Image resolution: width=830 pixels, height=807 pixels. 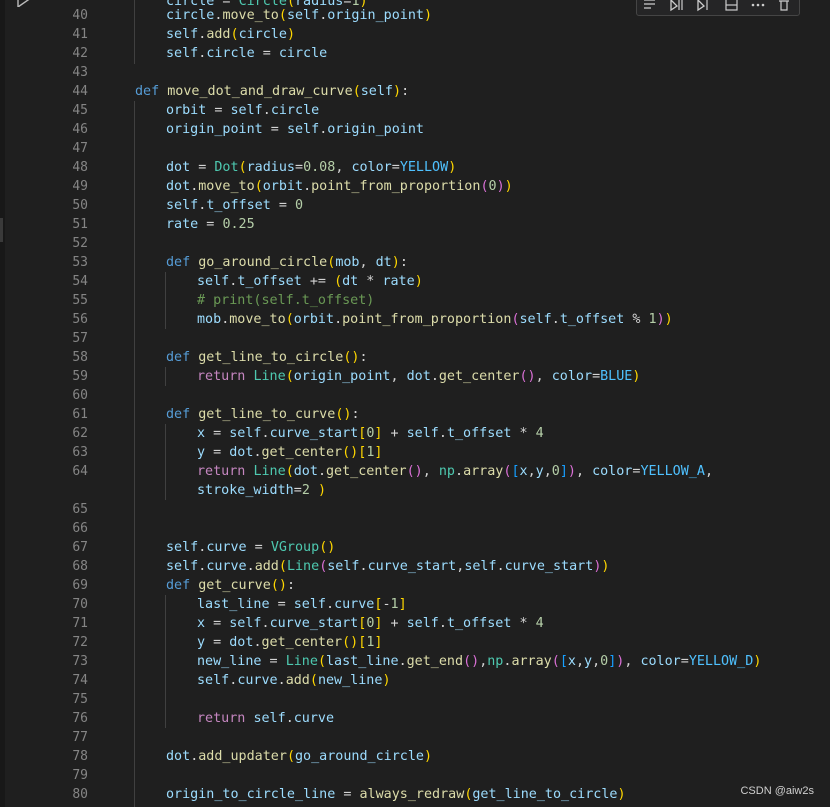 I want to click on code-token: np, so click(x=495, y=661).